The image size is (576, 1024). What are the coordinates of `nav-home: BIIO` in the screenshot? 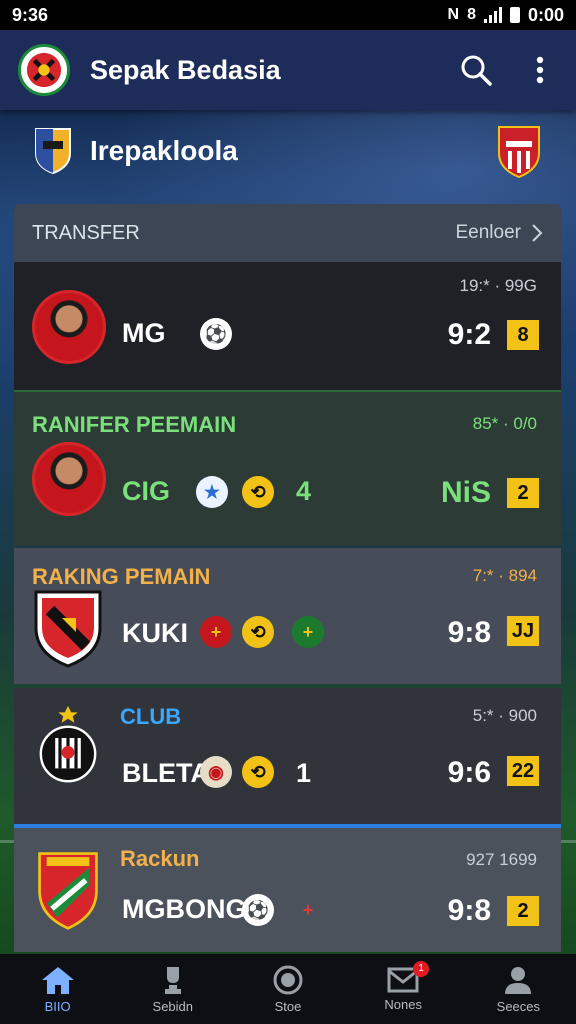 It's located at (58, 989).